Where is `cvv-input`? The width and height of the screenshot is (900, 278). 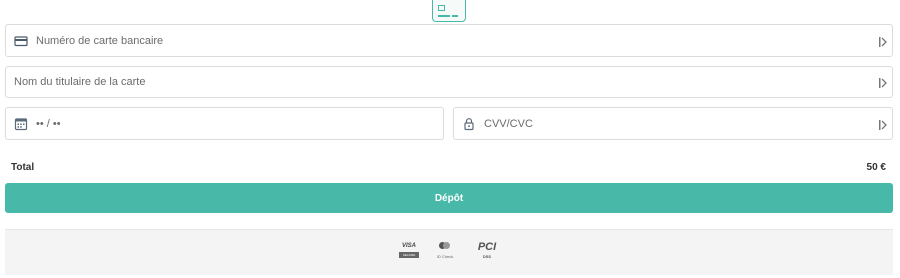 cvv-input is located at coordinates (681, 123).